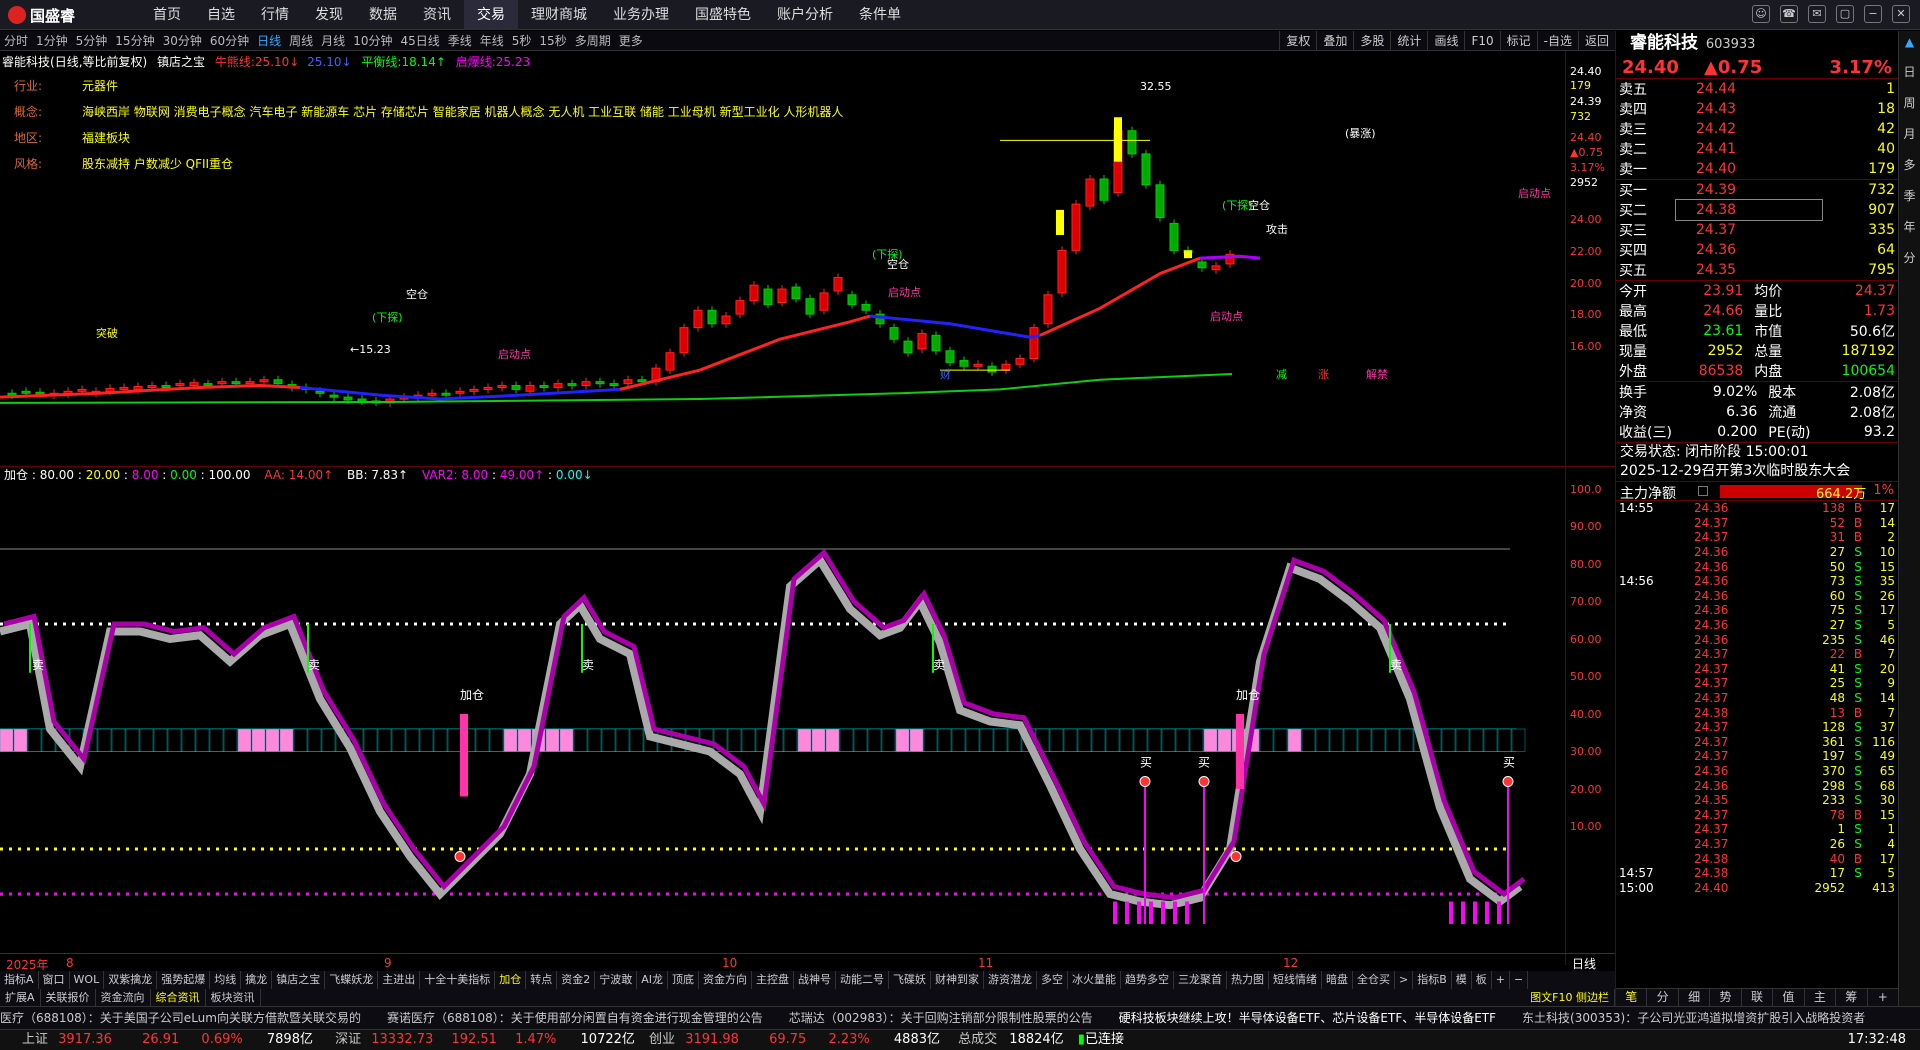 This screenshot has height=1050, width=1920. Describe the element at coordinates (723, 15) in the screenshot. I see `nav-item-9: 国盛特色` at that location.